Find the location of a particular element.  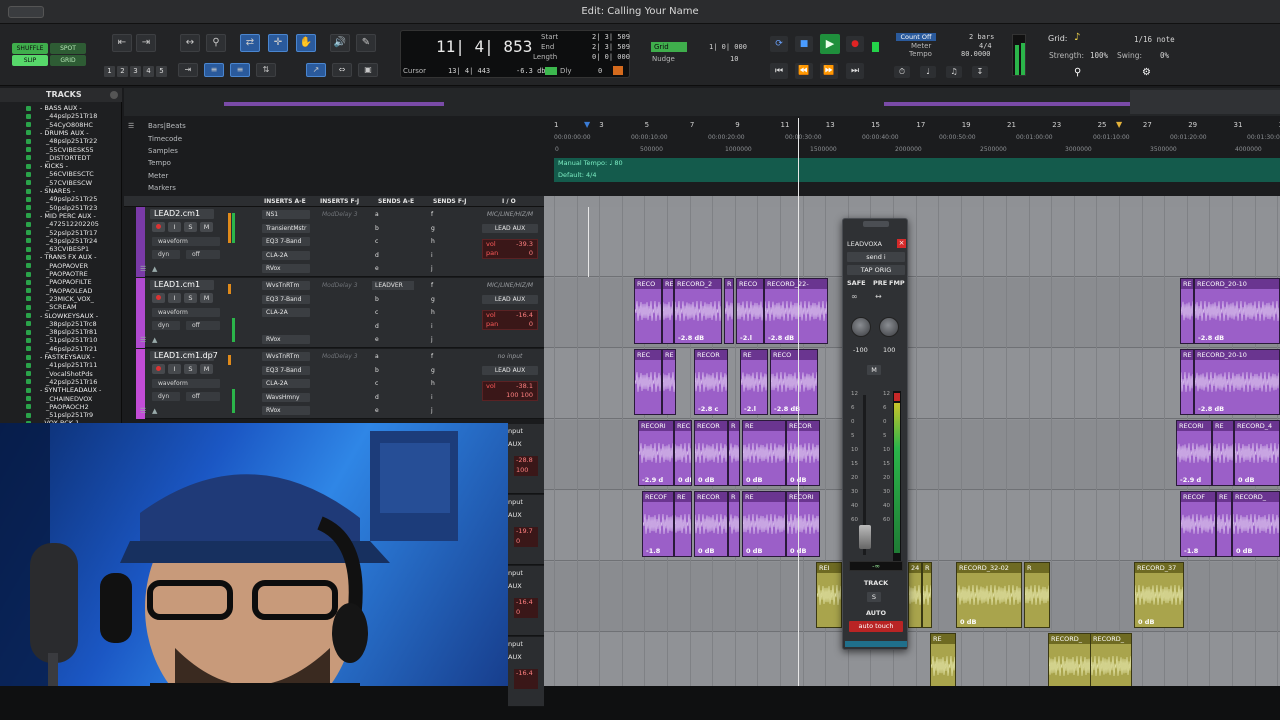

send-slot-f-j: i is located at coordinates (449, 255).